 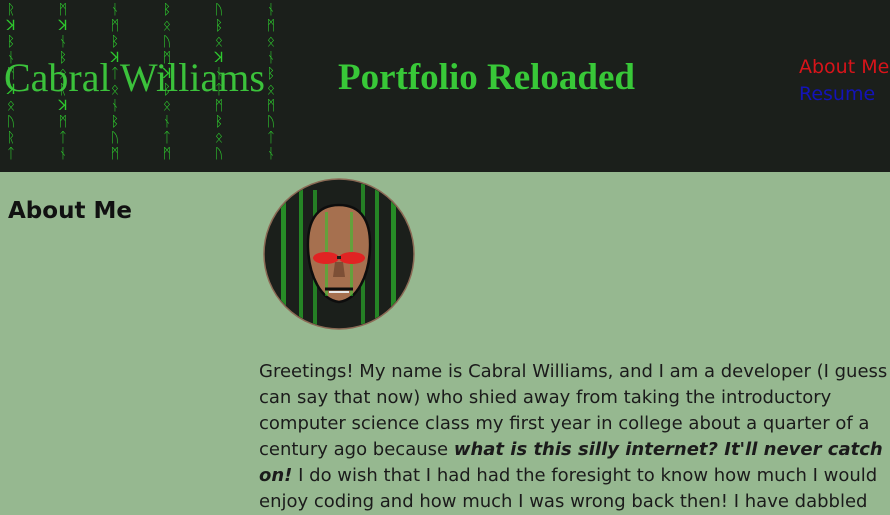 What do you see at coordinates (339, 254) in the screenshot?
I see `matrix-face-avatar-icon` at bounding box center [339, 254].